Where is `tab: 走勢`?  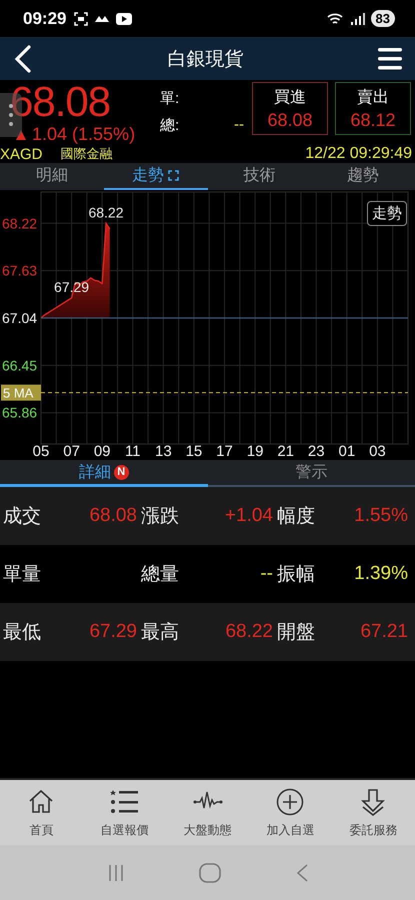 tab: 走勢 is located at coordinates (148, 175).